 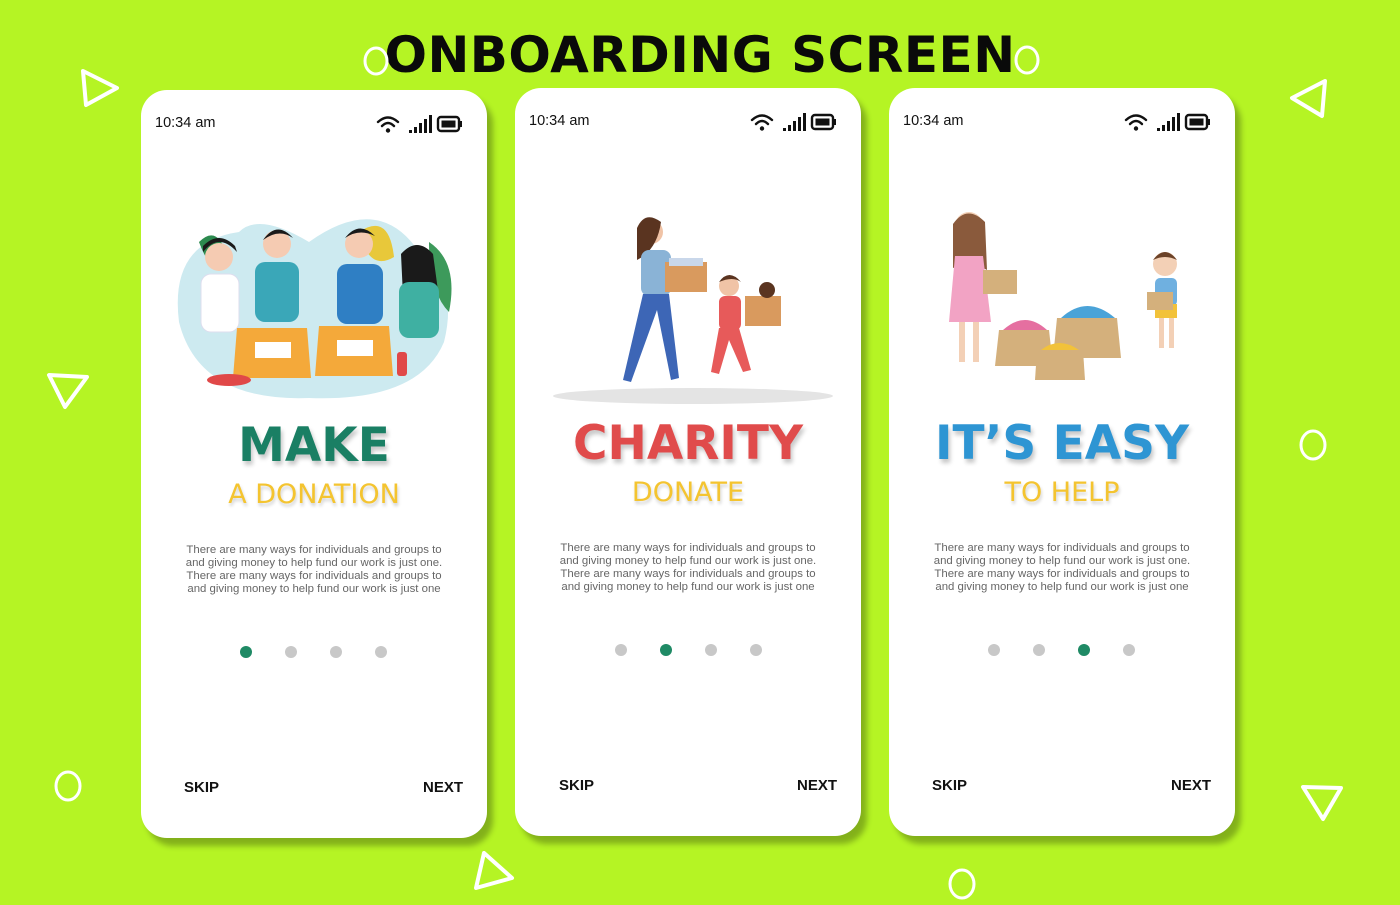 I want to click on screen-title: IT’S EASY, so click(x=1062, y=443).